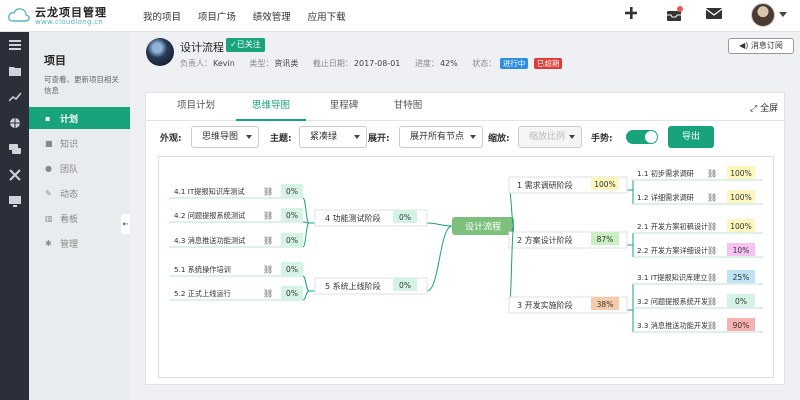  Describe the element at coordinates (79, 168) in the screenshot. I see `sidebar-item-team: ● 团队` at that location.